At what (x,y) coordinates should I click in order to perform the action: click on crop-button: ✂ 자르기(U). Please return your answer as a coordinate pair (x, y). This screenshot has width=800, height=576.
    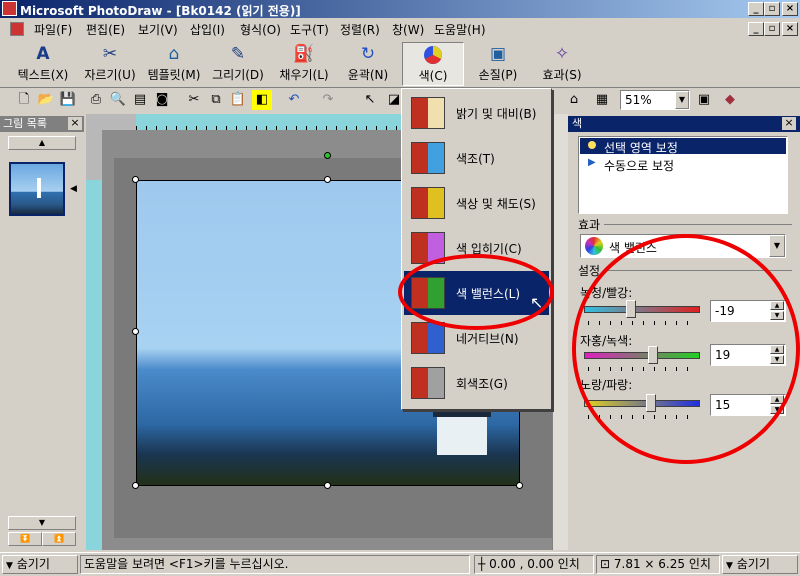
    Looking at the image, I should click on (110, 64).